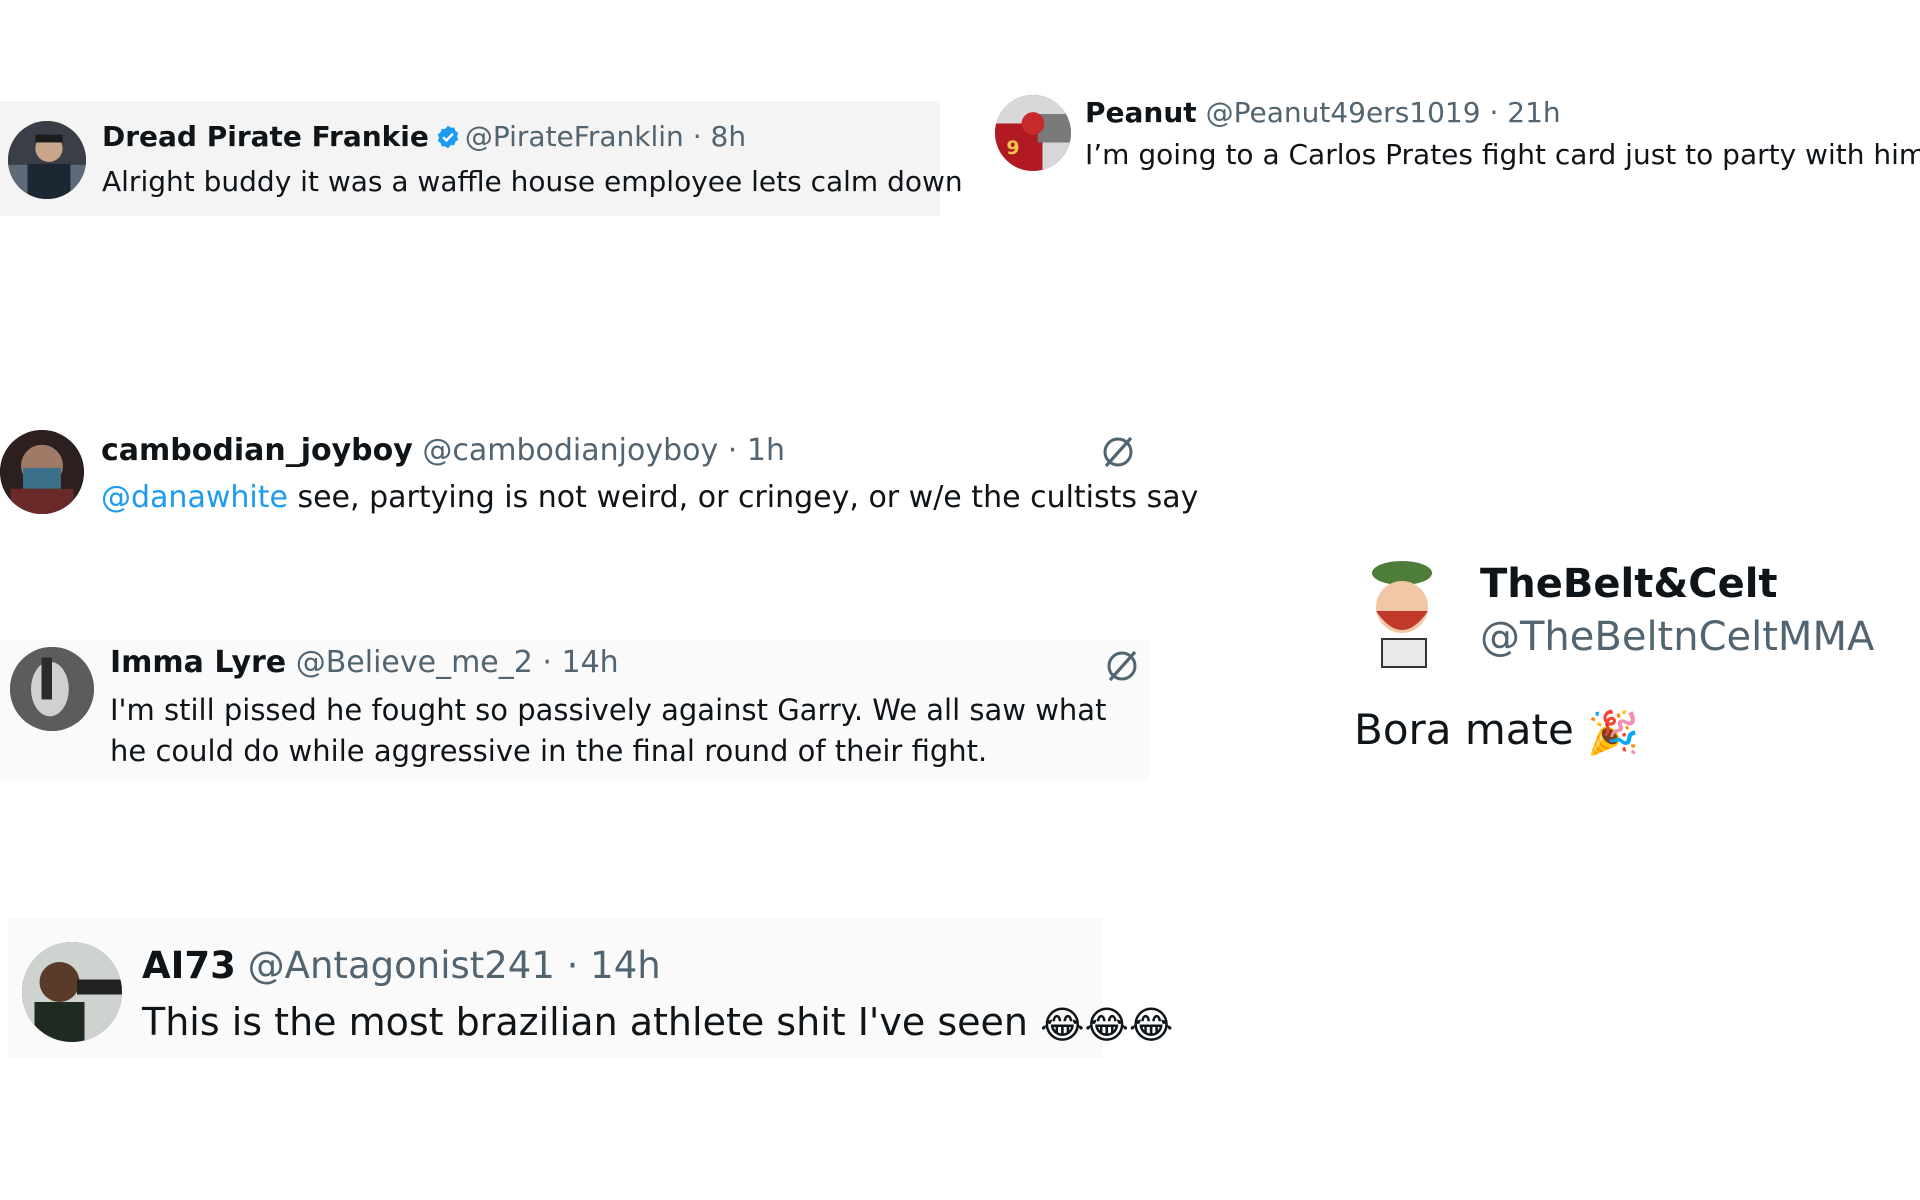  I want to click on display-name: AI73, so click(189, 965).